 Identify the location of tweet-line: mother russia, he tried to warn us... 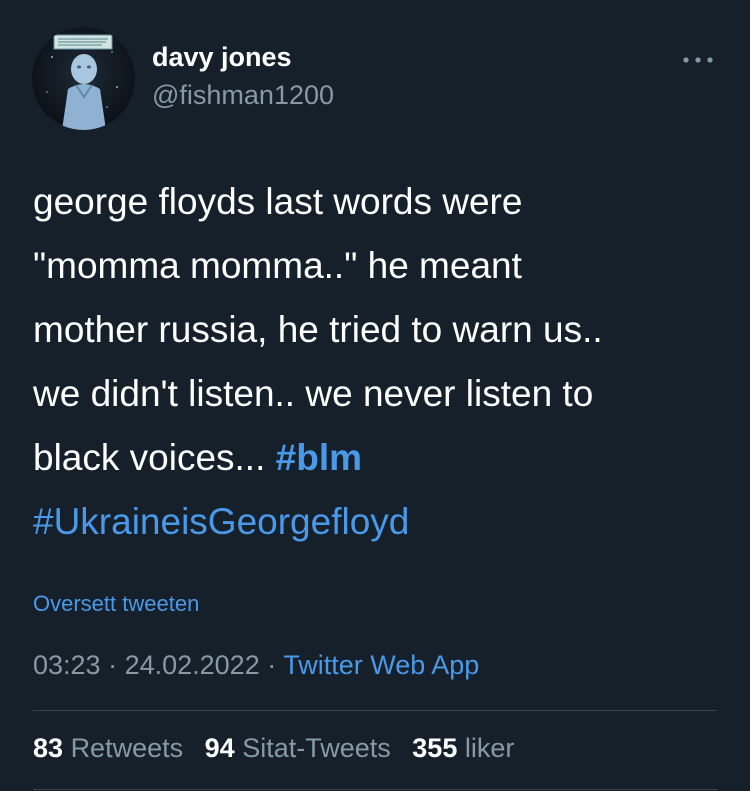
(318, 329).